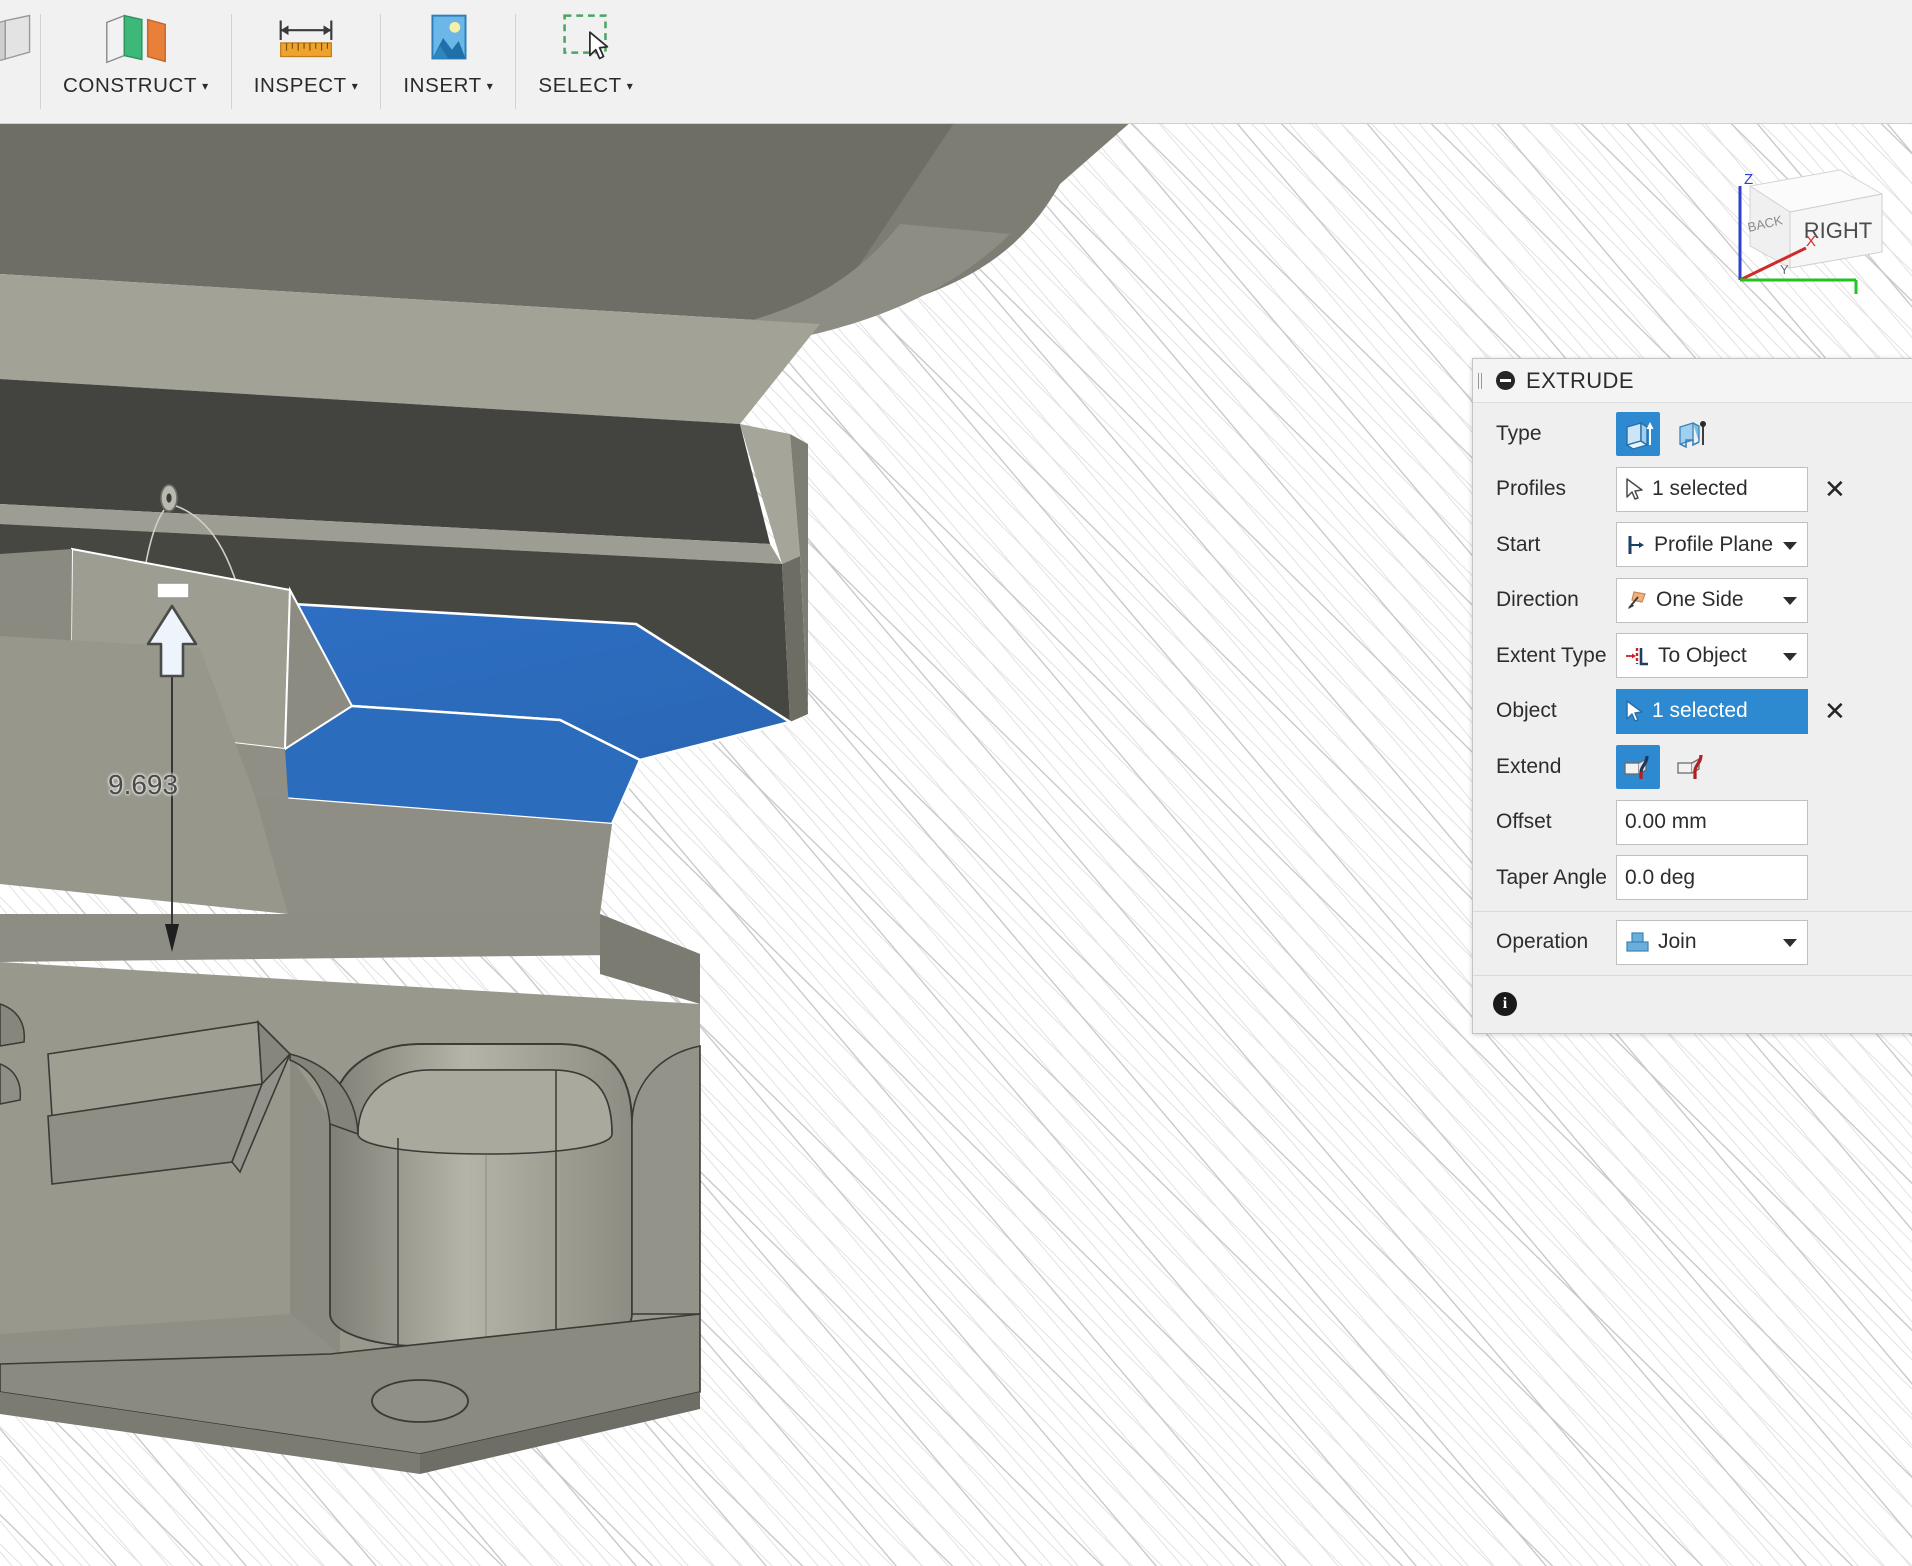  I want to click on one-side-arrow-icon, so click(1637, 600).